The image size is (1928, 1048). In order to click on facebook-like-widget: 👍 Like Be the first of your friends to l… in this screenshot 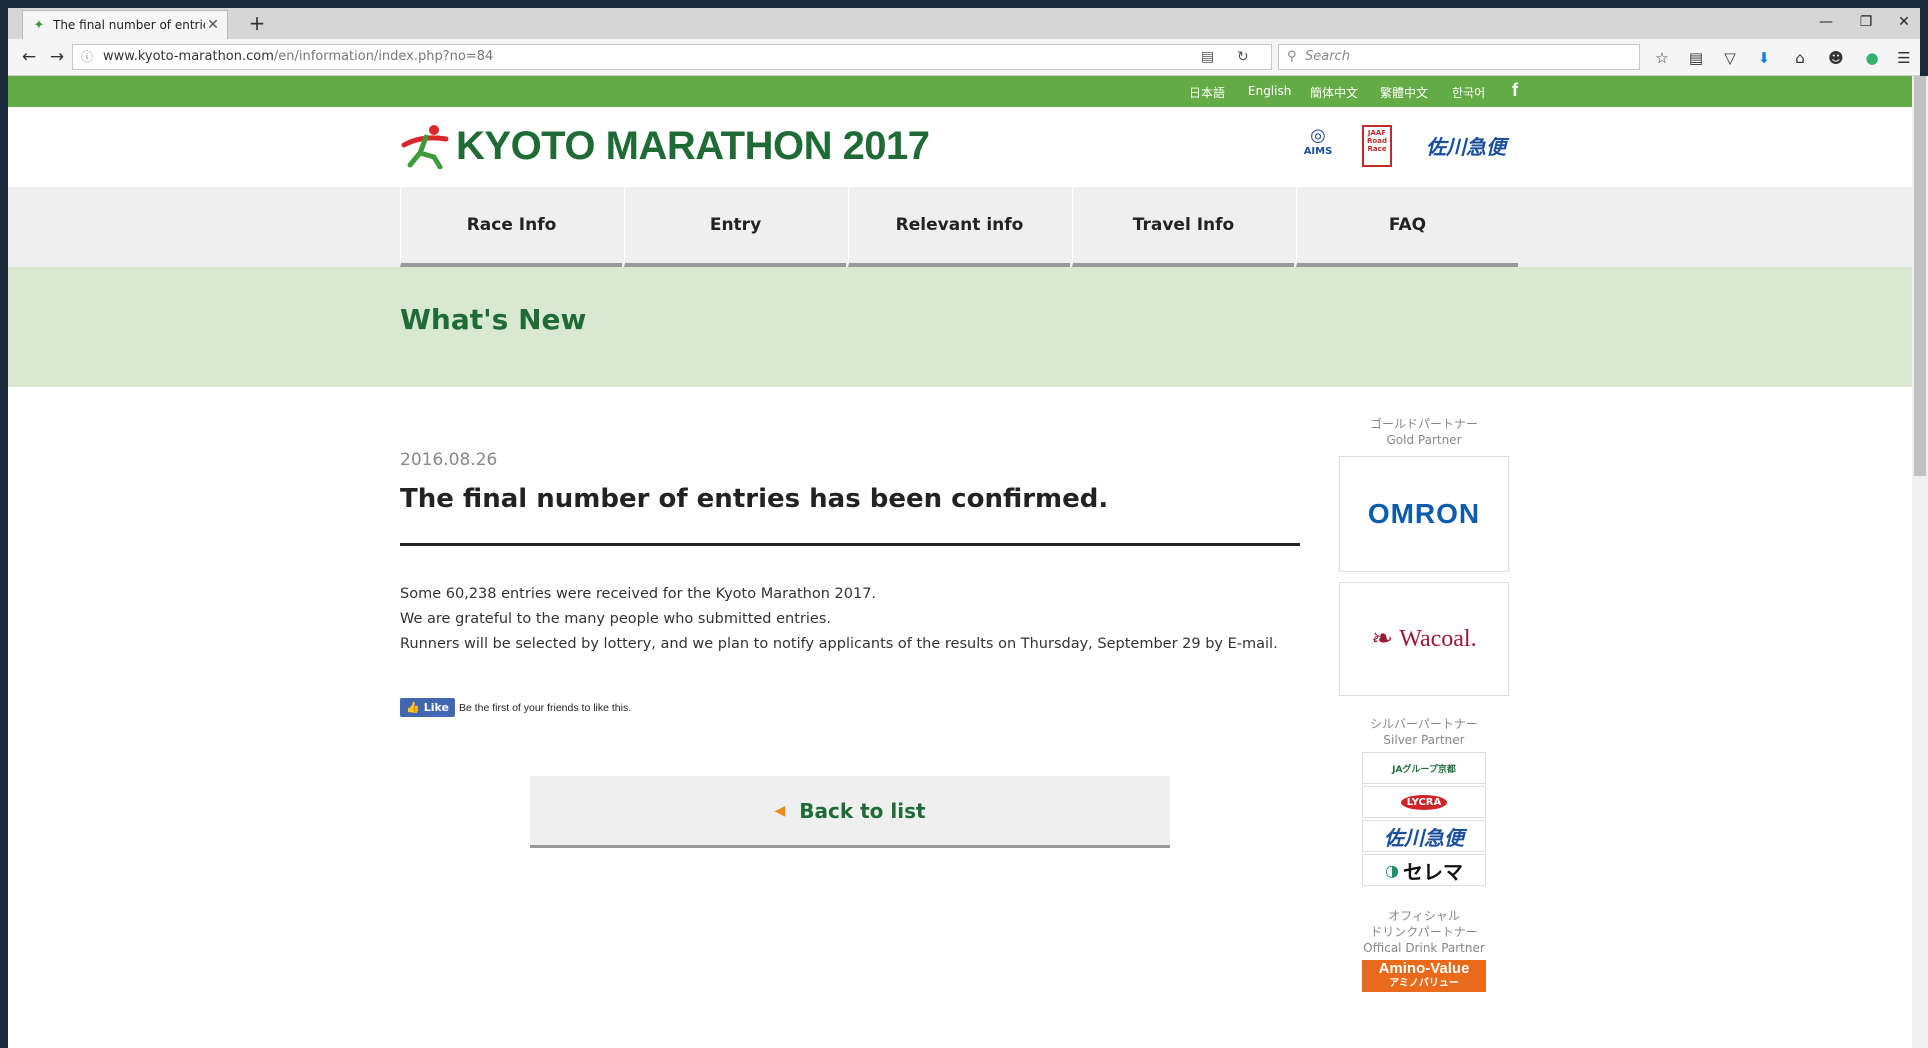, I will do `click(515, 707)`.